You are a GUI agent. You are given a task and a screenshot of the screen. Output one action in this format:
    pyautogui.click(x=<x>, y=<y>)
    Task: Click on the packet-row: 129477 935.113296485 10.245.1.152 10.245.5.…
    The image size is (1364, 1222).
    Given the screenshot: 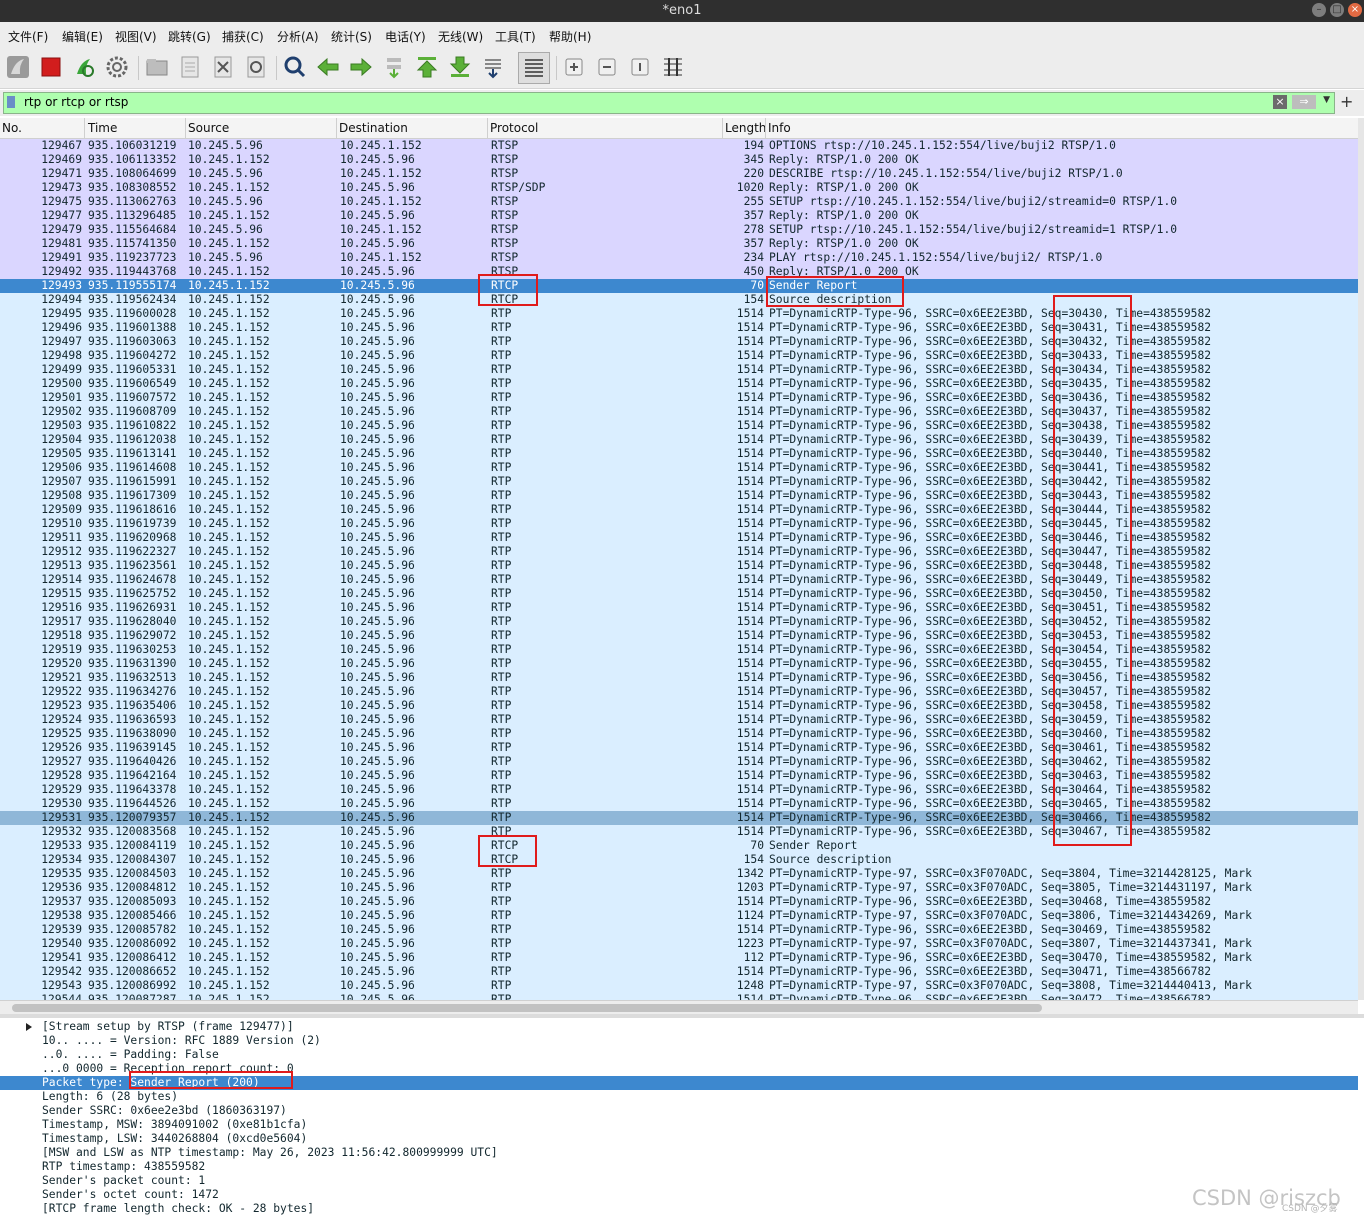 What is the action you would take?
    pyautogui.click(x=679, y=216)
    